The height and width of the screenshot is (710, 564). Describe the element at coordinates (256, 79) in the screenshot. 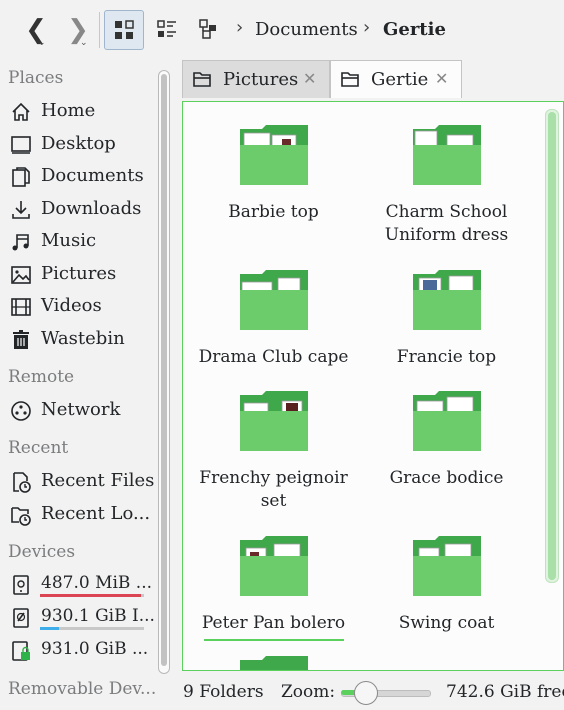

I see `tab-pictures: Pictures ✕` at that location.